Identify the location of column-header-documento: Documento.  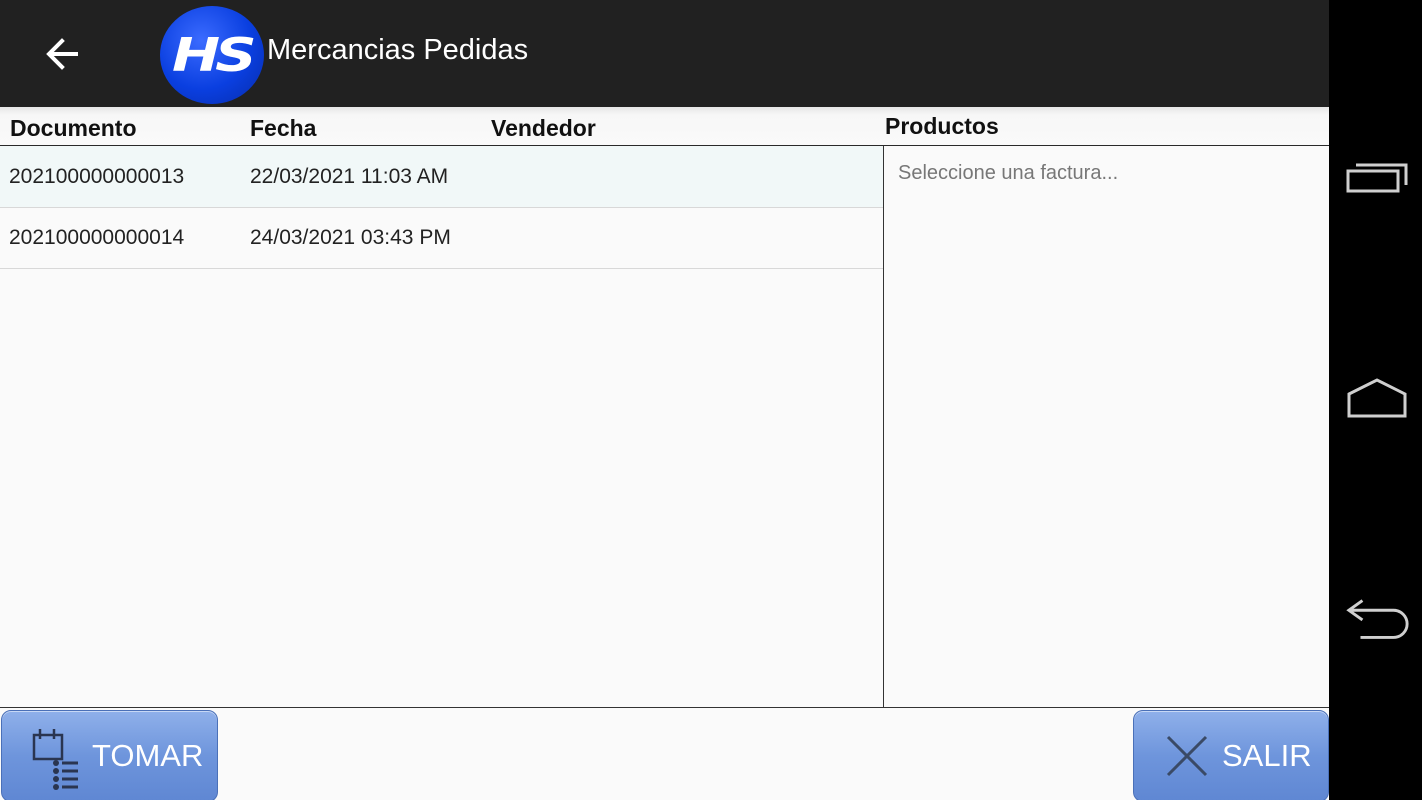
(73, 128).